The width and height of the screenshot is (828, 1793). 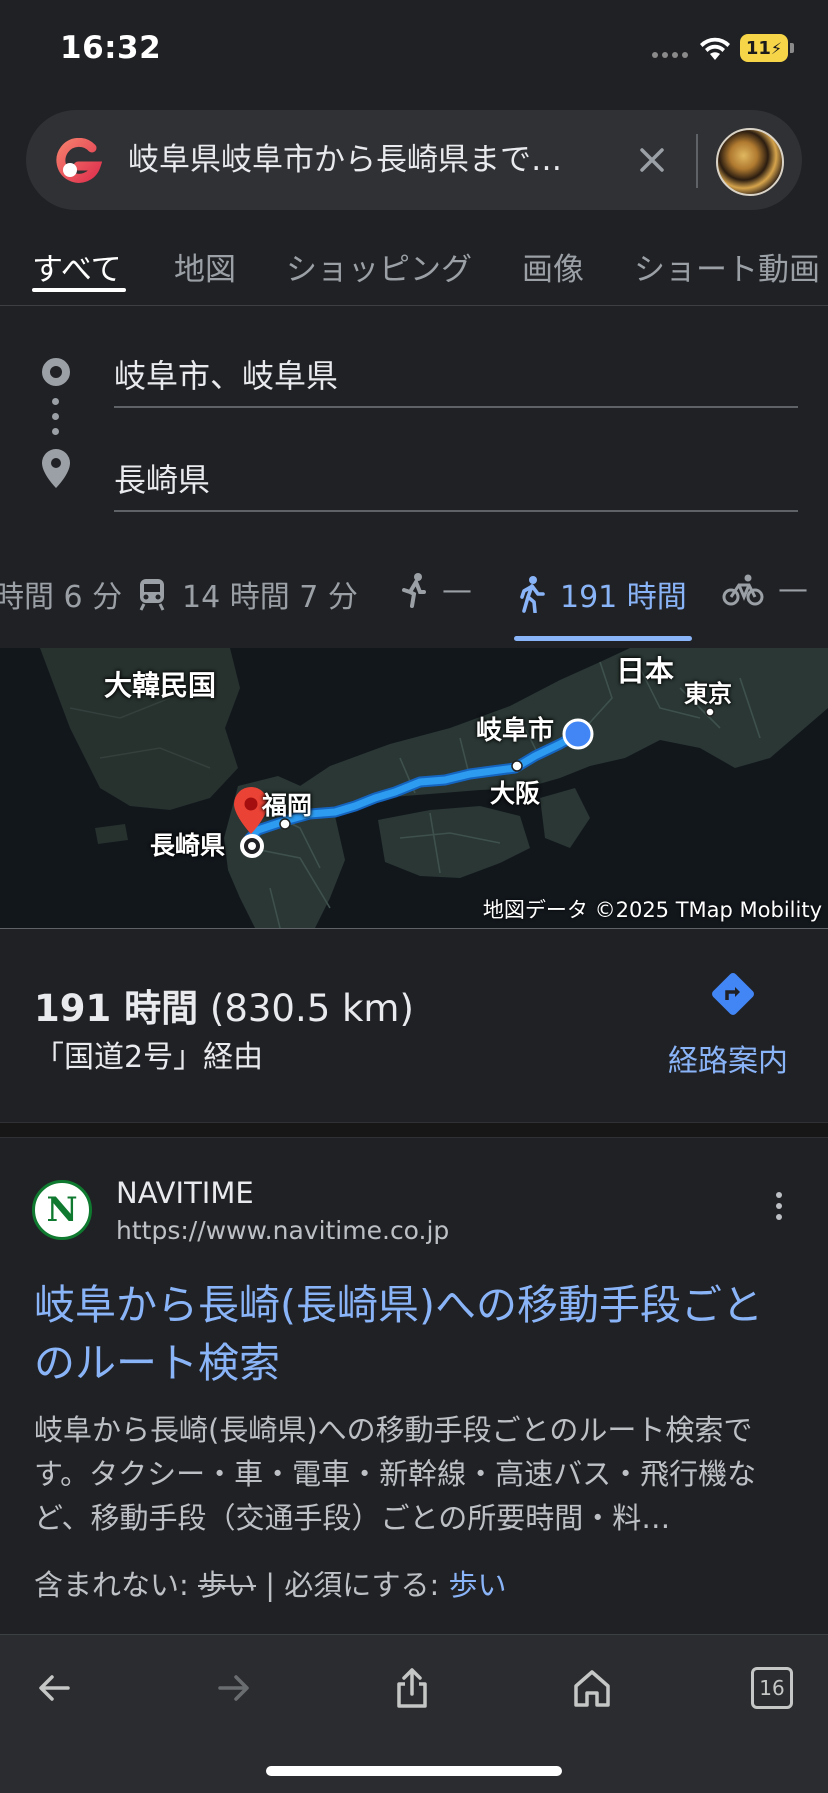 What do you see at coordinates (435, 590) in the screenshot?
I see `mode-rideshare: —` at bounding box center [435, 590].